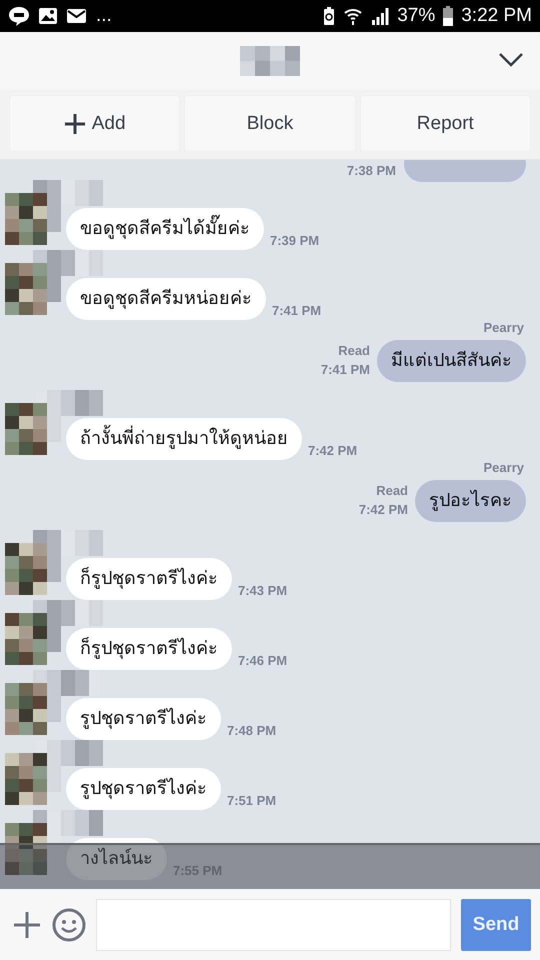  What do you see at coordinates (263, 591) in the screenshot?
I see `message-time: 7:43 PM` at bounding box center [263, 591].